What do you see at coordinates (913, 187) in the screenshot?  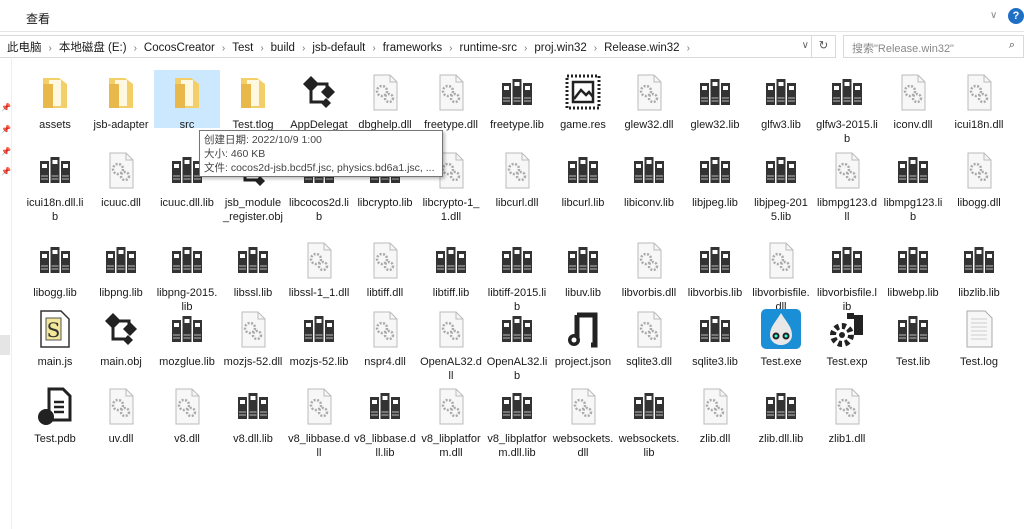 I see `file-item: libmpg123.lib` at bounding box center [913, 187].